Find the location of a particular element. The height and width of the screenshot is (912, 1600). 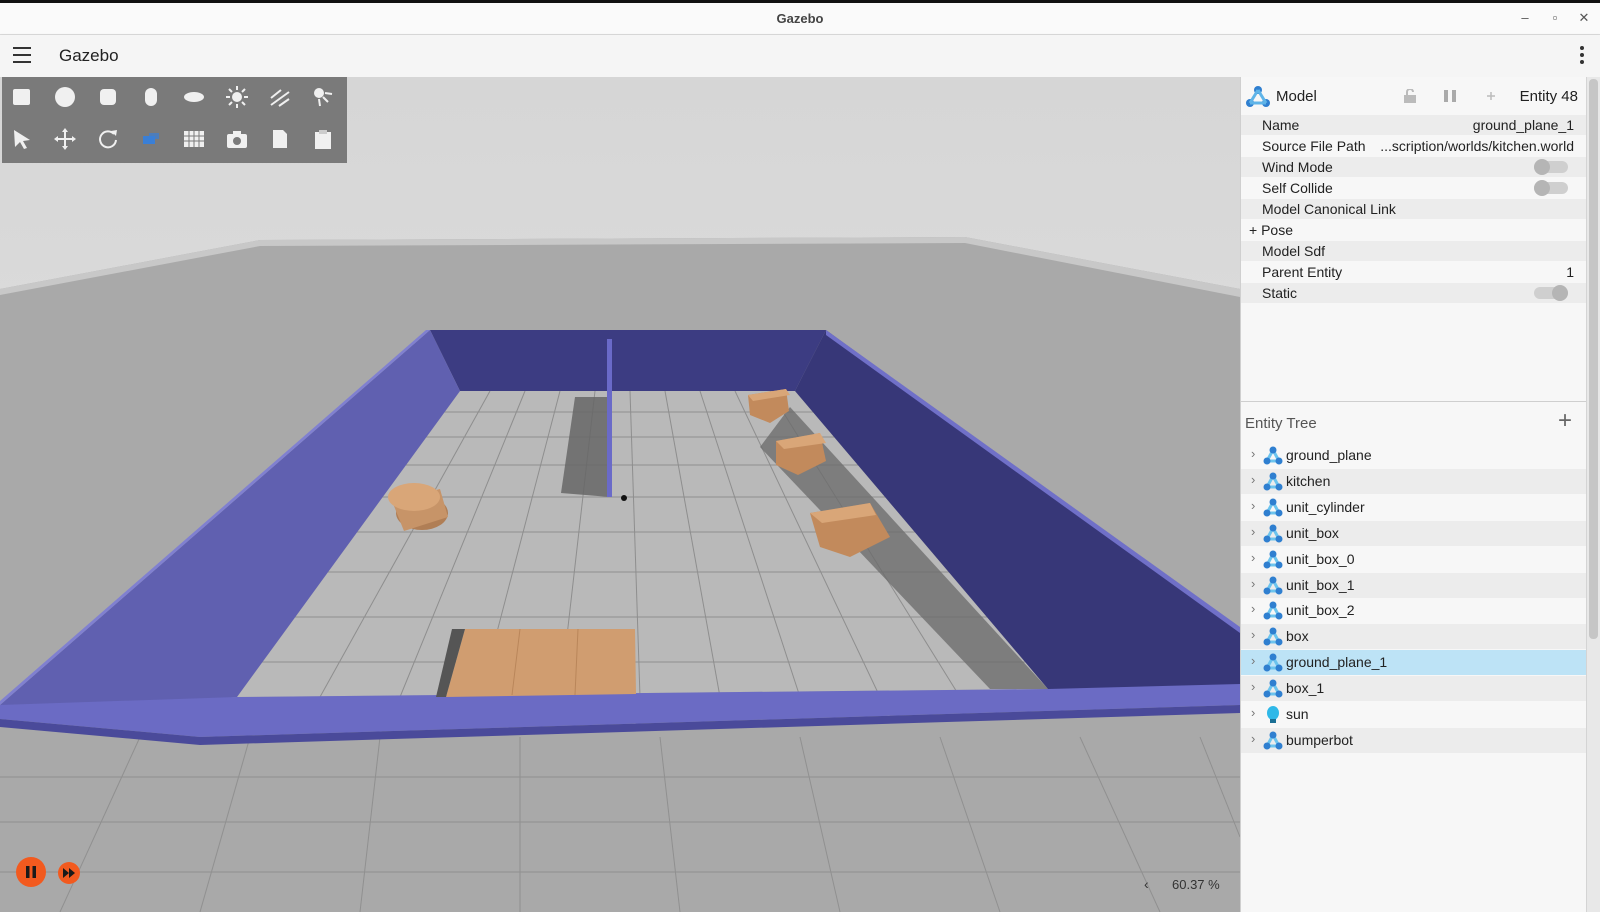

property-key: Static is located at coordinates (1280, 293).